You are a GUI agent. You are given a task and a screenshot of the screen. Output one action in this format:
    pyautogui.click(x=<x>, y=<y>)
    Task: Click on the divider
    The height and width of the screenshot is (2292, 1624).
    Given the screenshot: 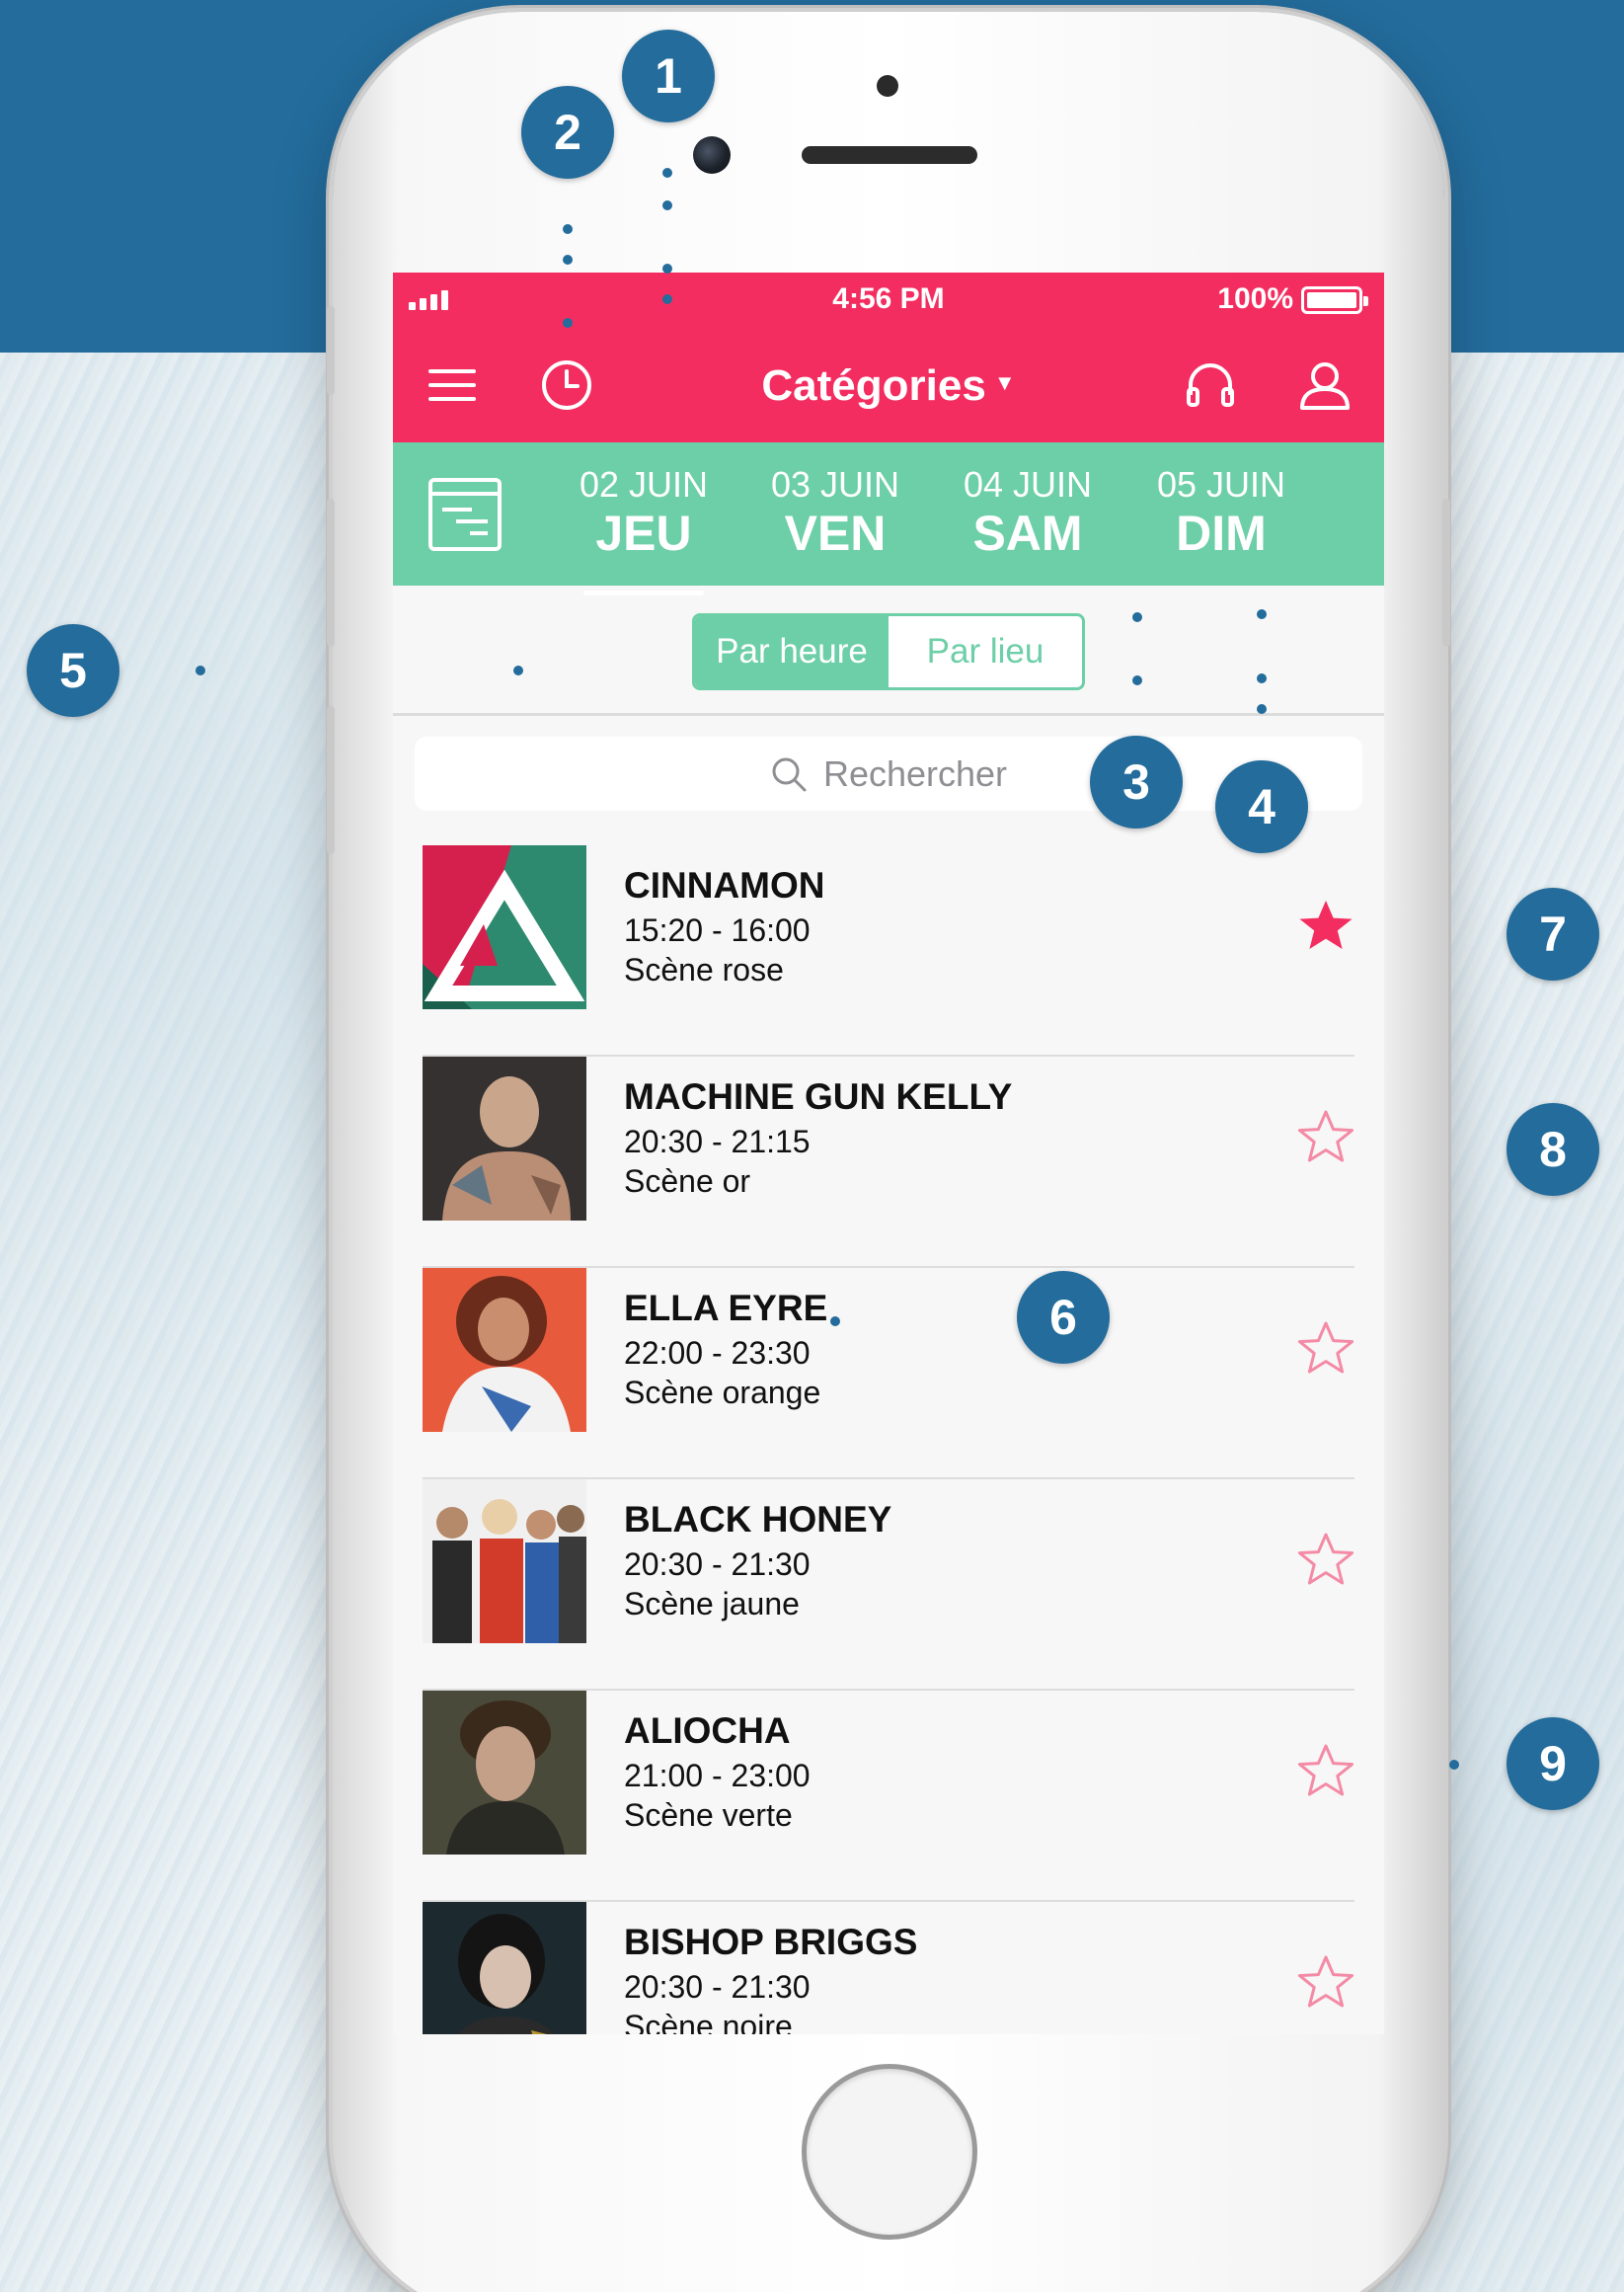 What is the action you would take?
    pyautogui.click(x=888, y=715)
    